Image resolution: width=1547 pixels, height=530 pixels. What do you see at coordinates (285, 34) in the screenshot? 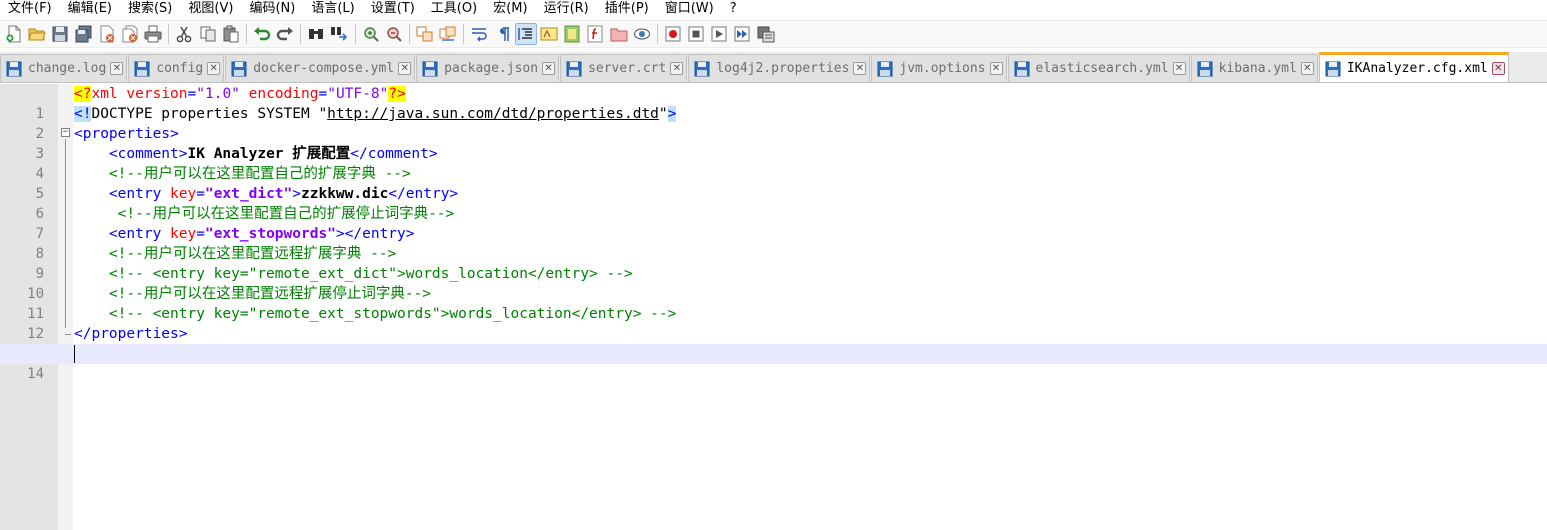
I see `redo-icon` at bounding box center [285, 34].